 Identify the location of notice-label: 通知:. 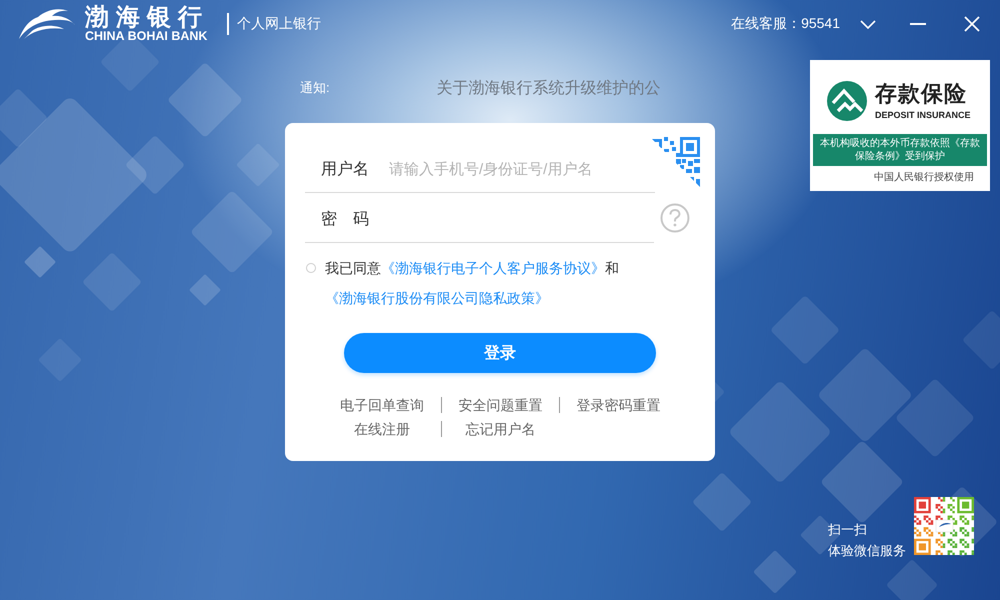
(315, 88).